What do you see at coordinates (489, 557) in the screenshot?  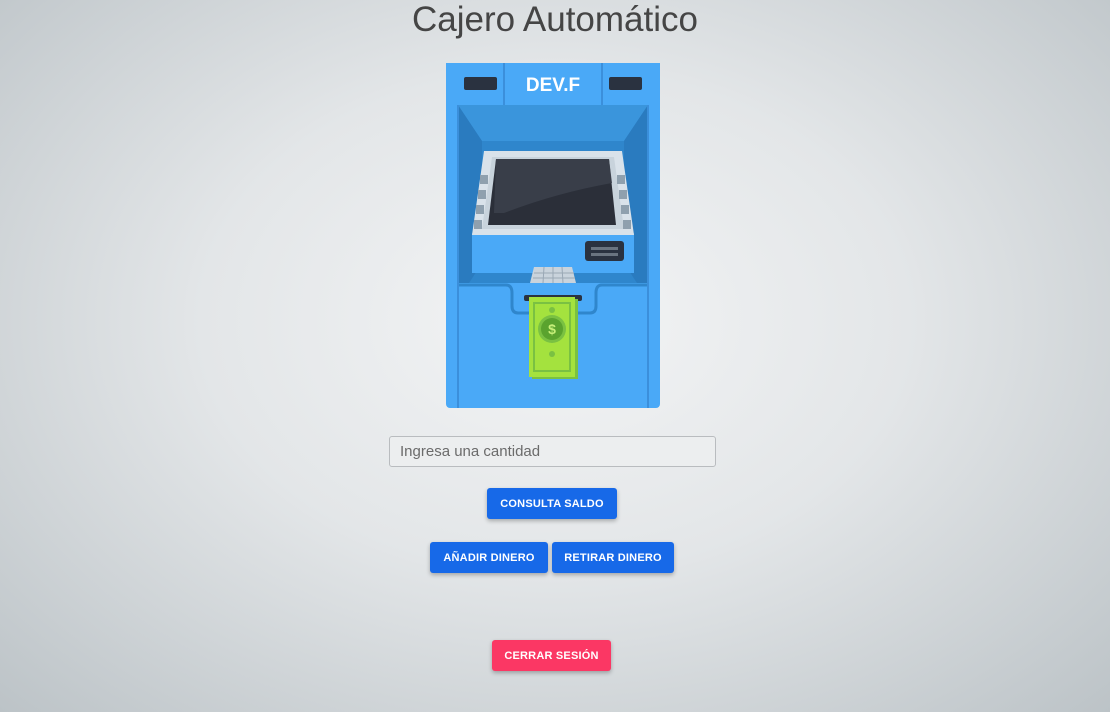 I see `anadir-dinero-button: AÑADIR DINERO` at bounding box center [489, 557].